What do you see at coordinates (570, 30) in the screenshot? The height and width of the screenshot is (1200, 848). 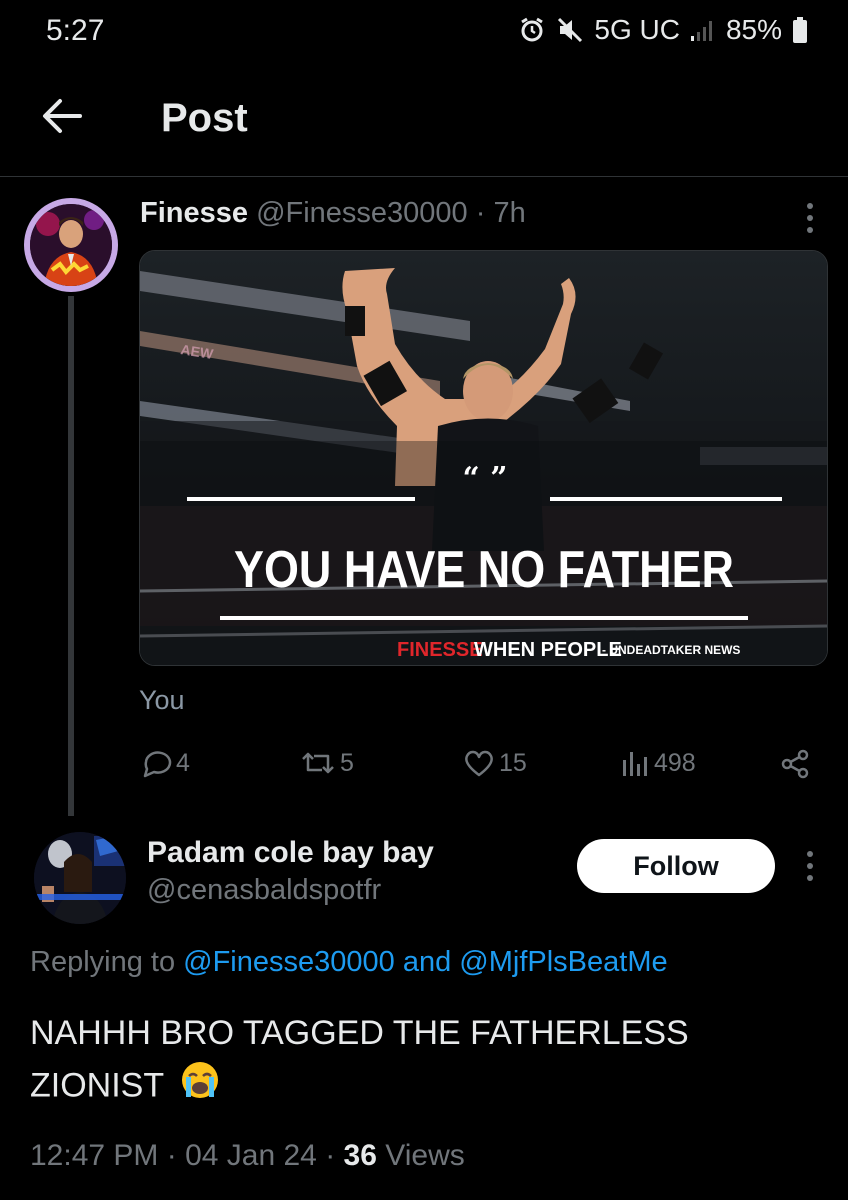 I see `mute-icon` at bounding box center [570, 30].